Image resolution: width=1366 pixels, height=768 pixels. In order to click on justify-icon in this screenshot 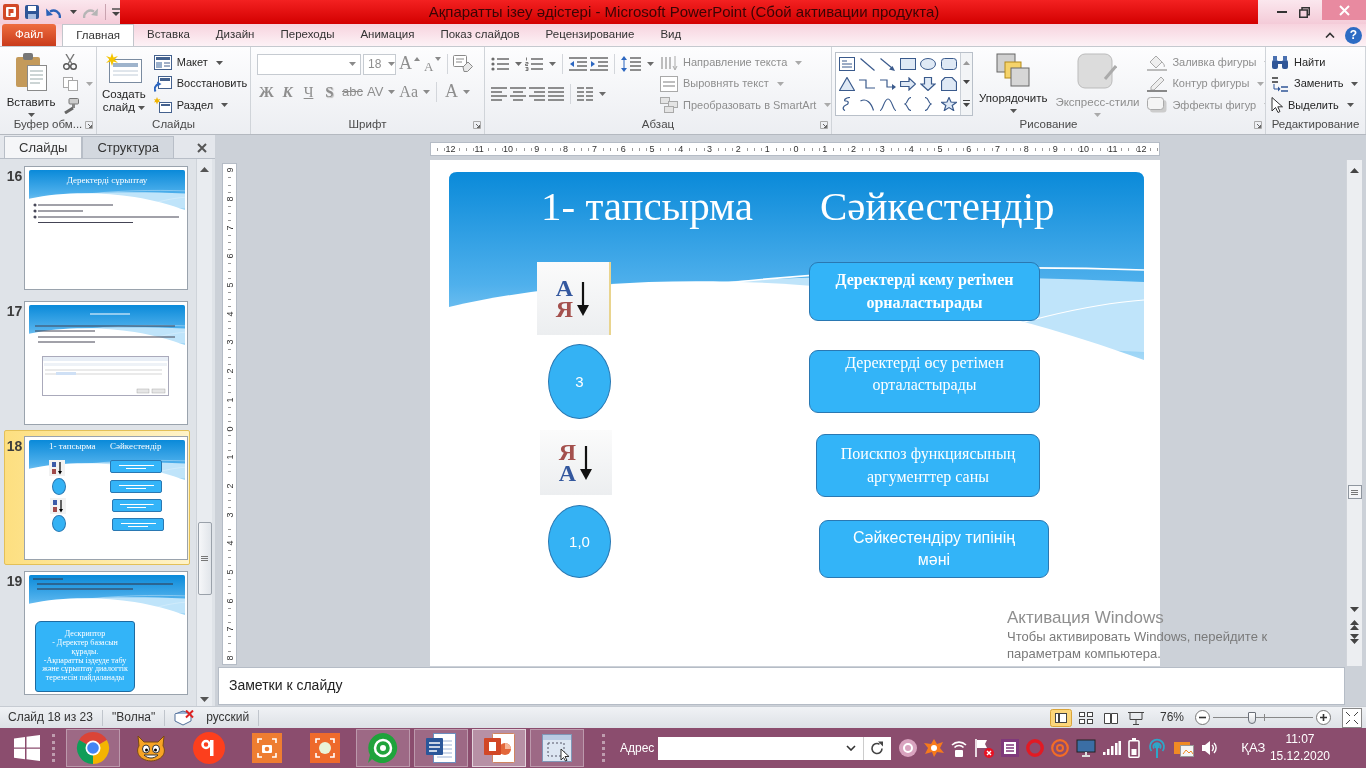, I will do `click(556, 94)`.